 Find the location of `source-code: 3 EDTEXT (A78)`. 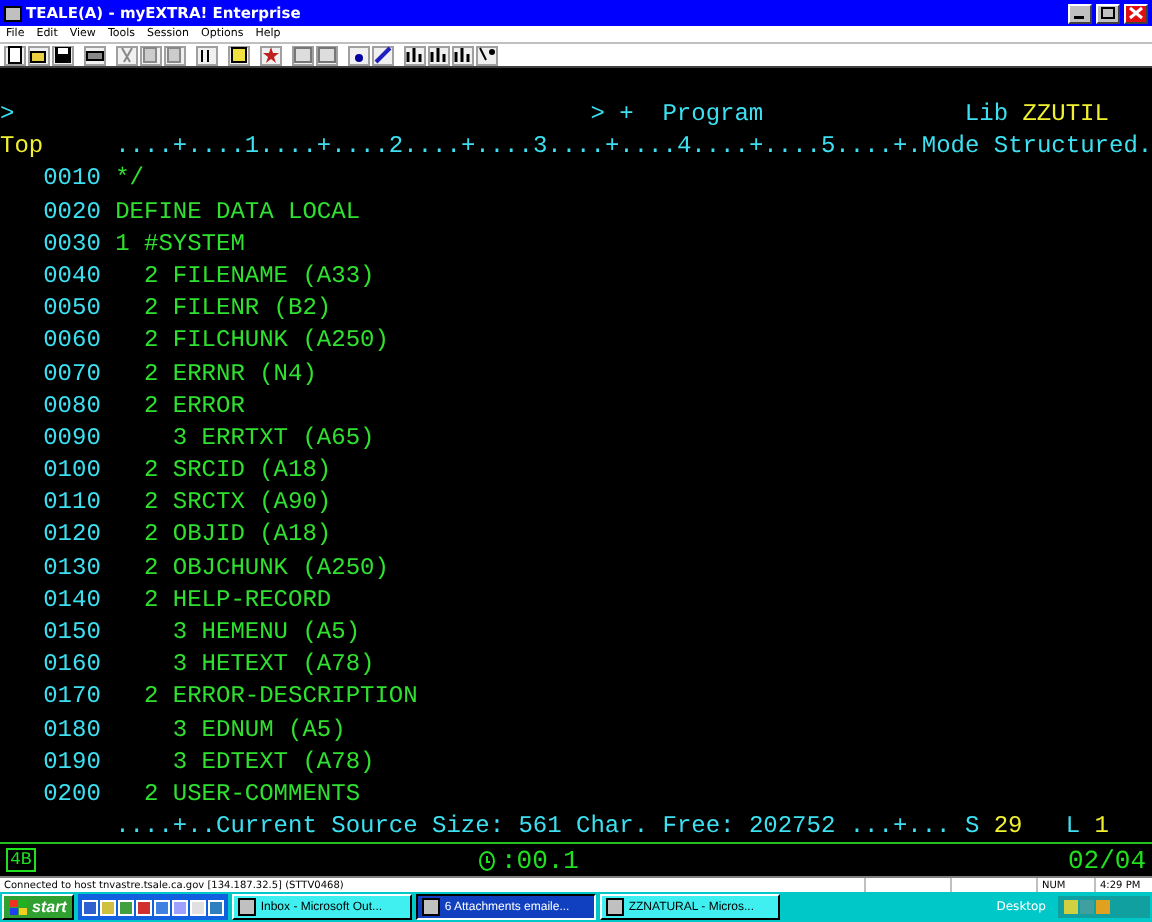

source-code: 3 EDTEXT (A78) is located at coordinates (272, 761).